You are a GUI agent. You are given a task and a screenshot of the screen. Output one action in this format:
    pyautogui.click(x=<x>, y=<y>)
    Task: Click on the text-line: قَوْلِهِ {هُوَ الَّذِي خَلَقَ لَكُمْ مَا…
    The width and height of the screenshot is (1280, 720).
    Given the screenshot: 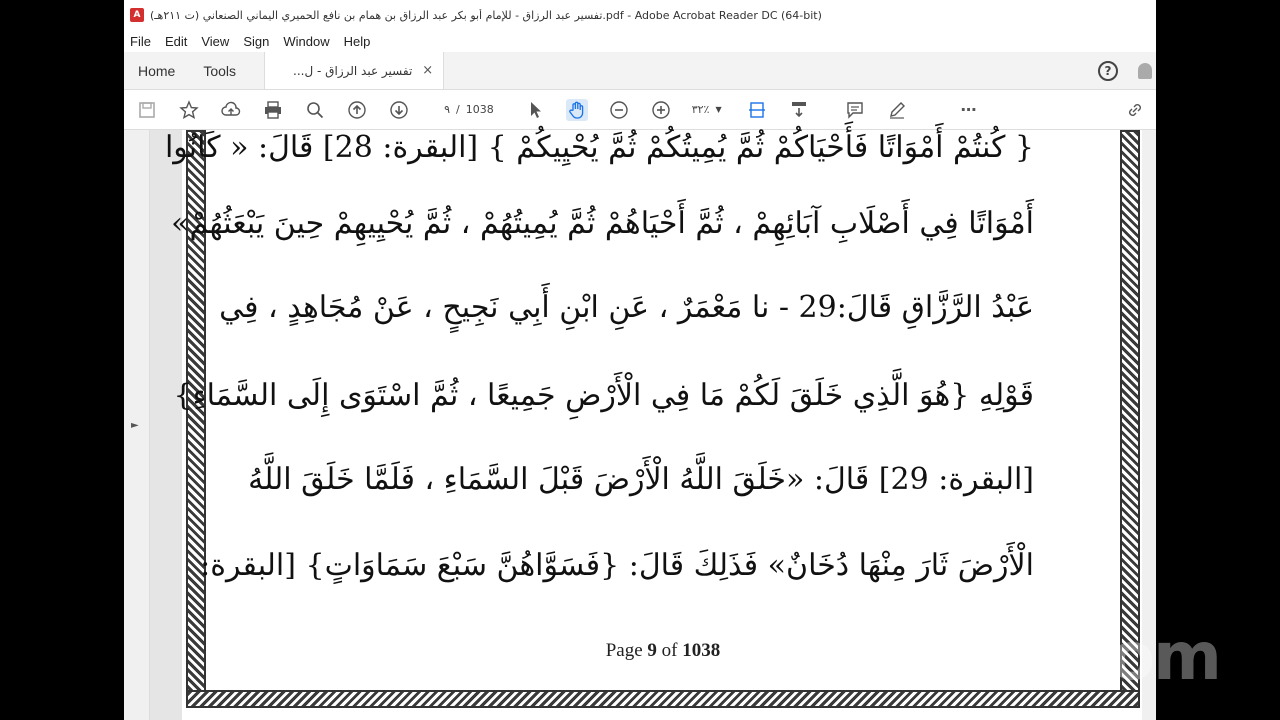 What is the action you would take?
    pyautogui.click(x=603, y=395)
    